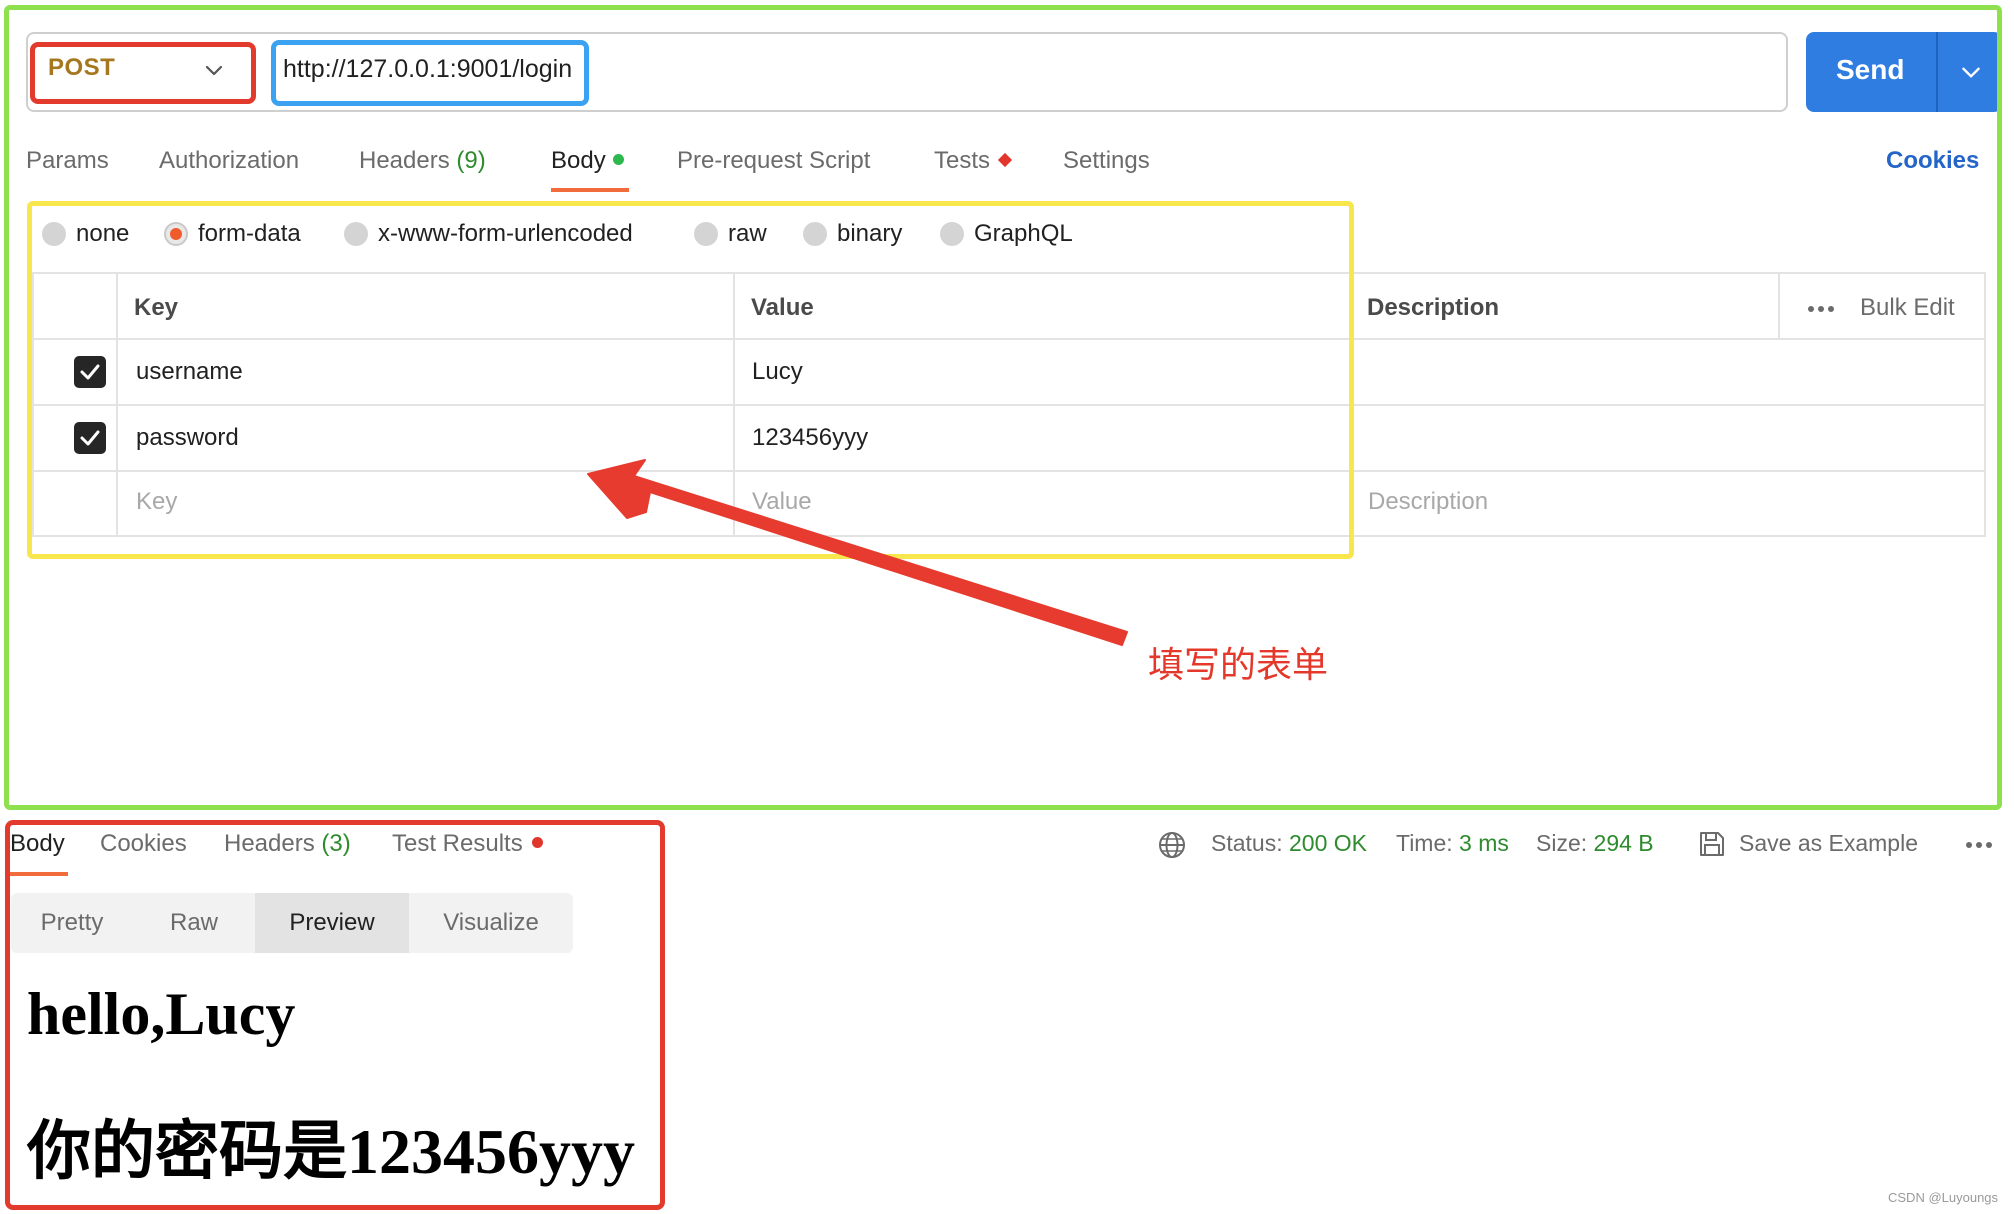 Image resolution: width=2014 pixels, height=1214 pixels. What do you see at coordinates (1985, 404) in the screenshot?
I see `table-border-right` at bounding box center [1985, 404].